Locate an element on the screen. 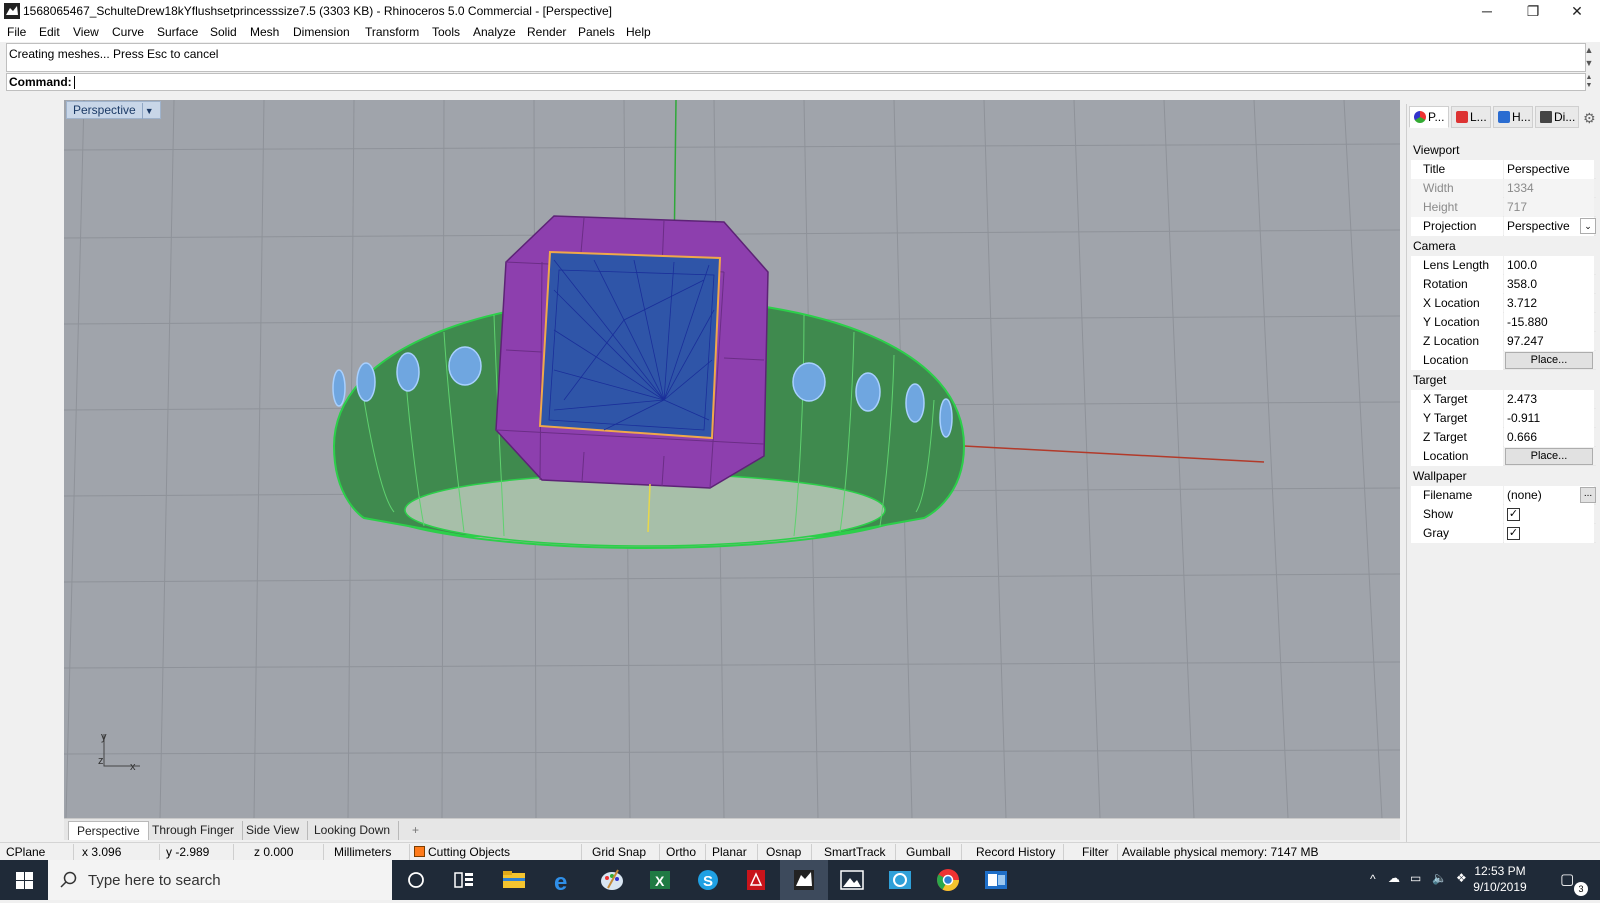  prop-lens-length: Lens Length 100.0 is located at coordinates (1503, 265).